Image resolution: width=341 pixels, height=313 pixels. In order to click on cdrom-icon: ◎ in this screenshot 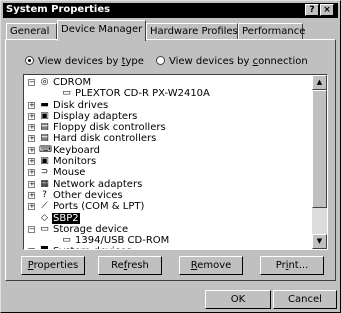, I will do `click(44, 82)`.